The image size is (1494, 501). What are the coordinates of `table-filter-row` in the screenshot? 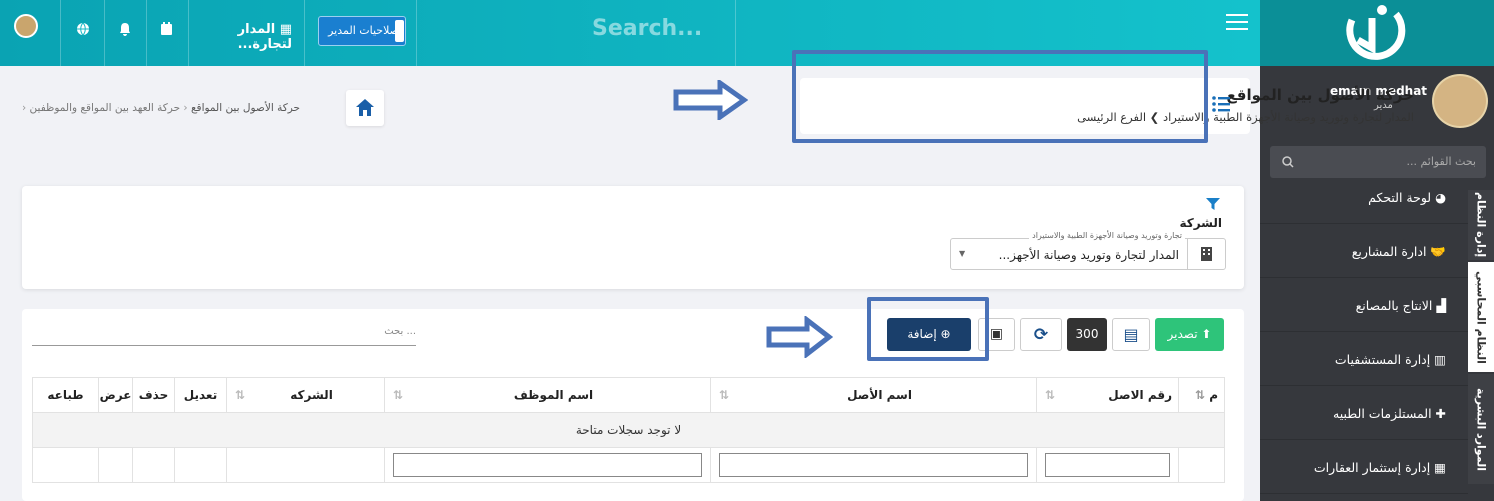 It's located at (628, 465).